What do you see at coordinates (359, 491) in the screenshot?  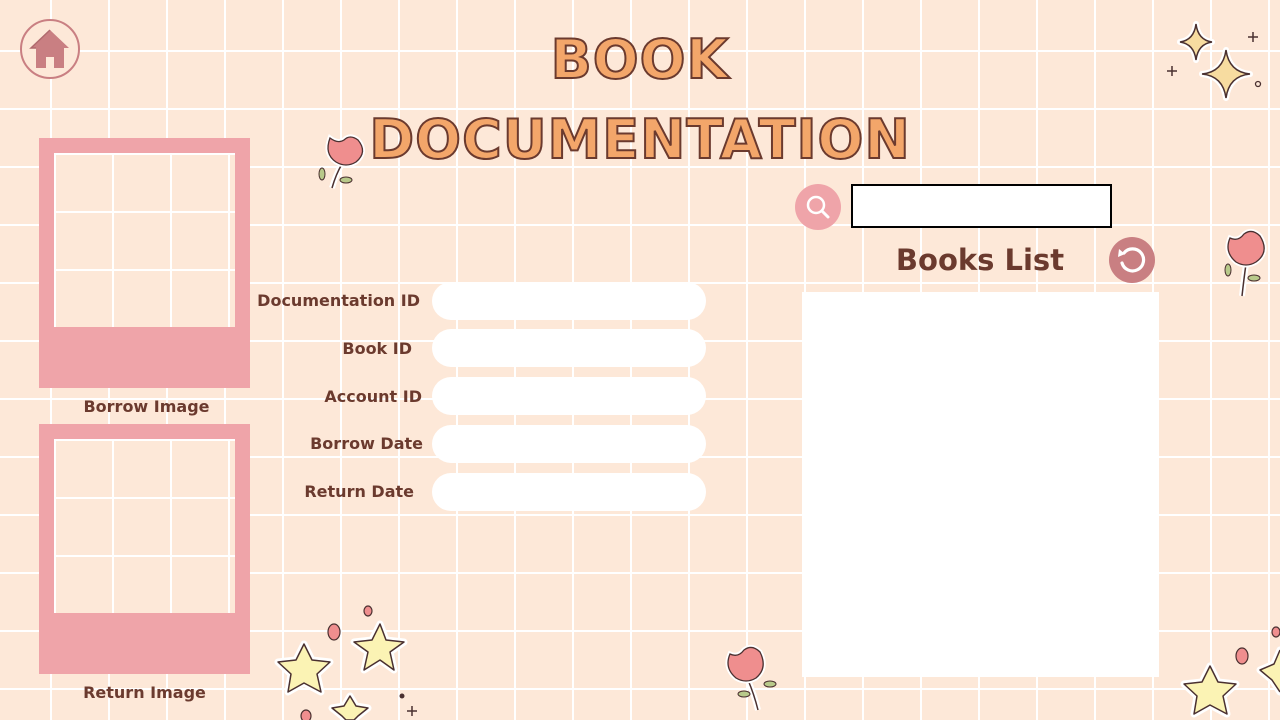 I see `return-date-label: Return Date` at bounding box center [359, 491].